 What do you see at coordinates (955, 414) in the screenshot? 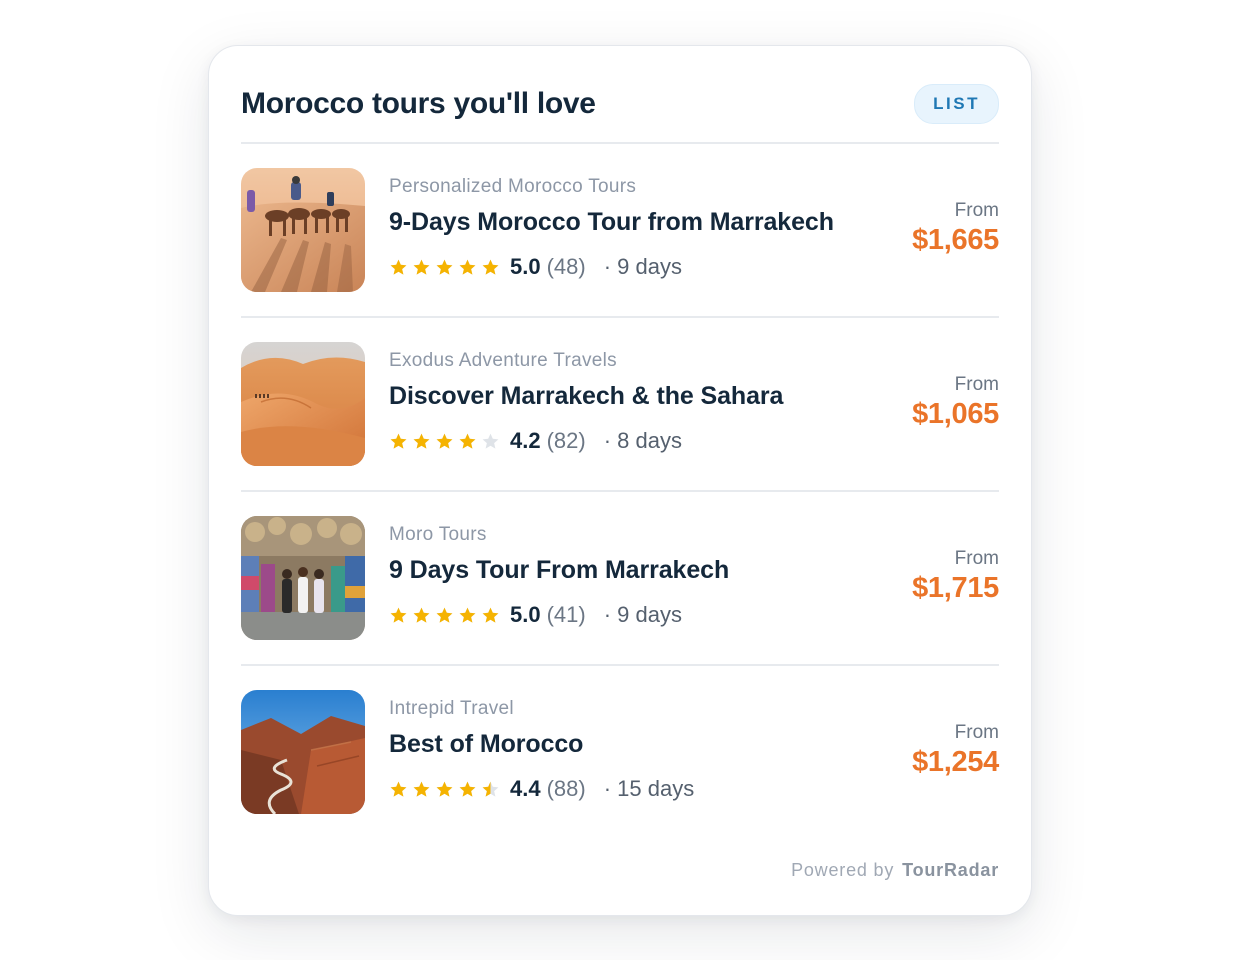
I see `tour-price: $1,065` at bounding box center [955, 414].